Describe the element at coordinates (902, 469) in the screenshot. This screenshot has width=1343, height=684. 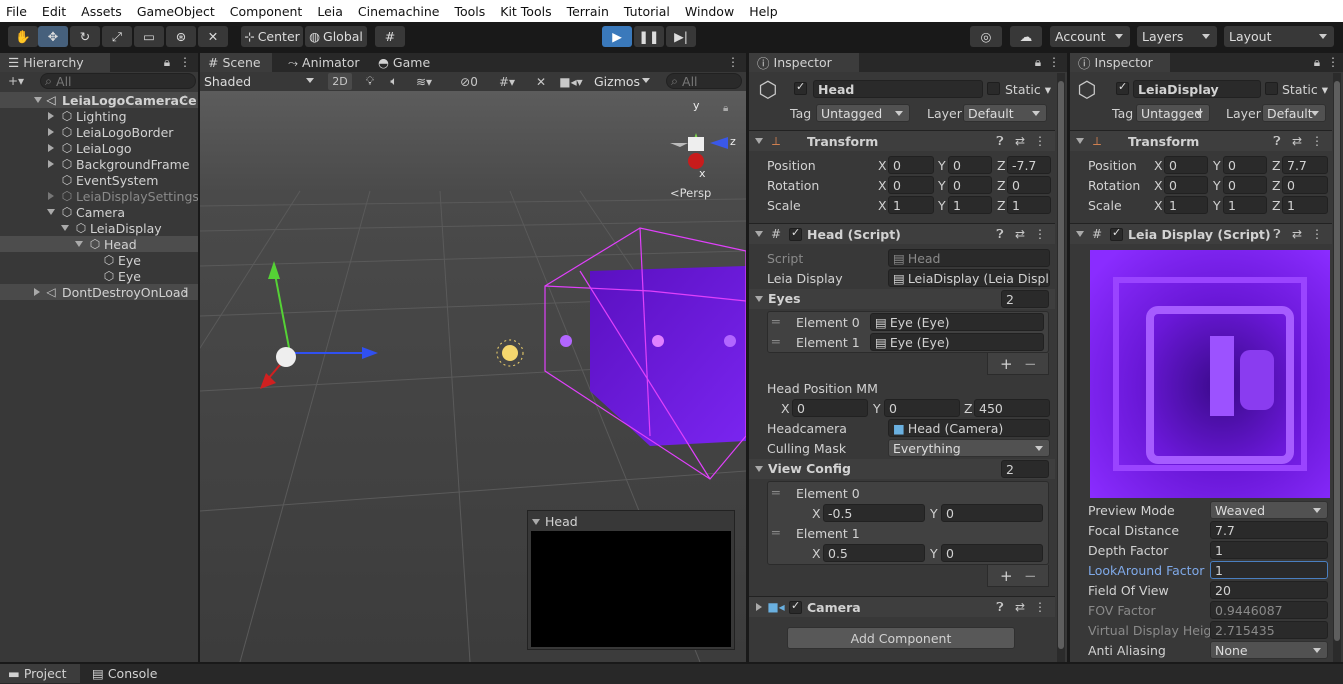
I see `view-config-header: View Config 2` at that location.